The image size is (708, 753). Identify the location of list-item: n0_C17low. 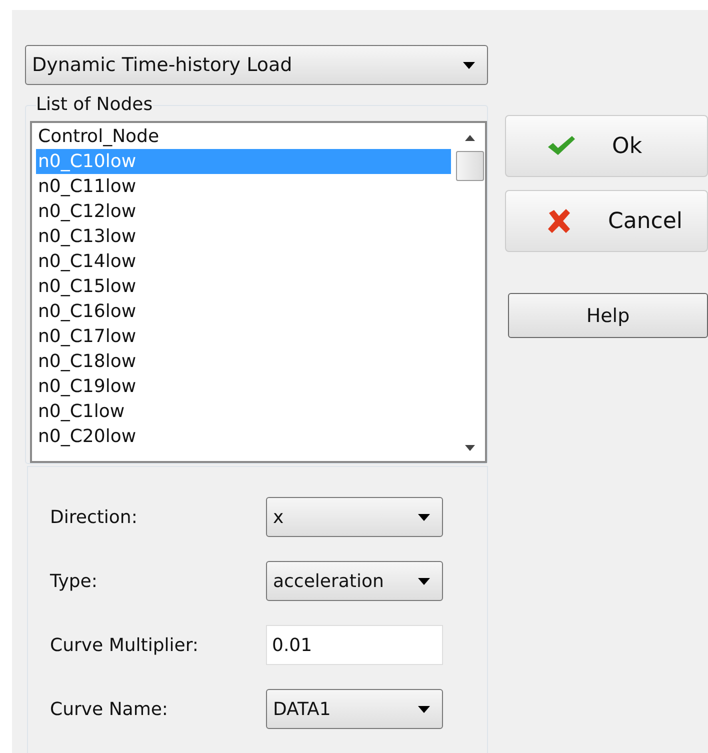
(243, 336).